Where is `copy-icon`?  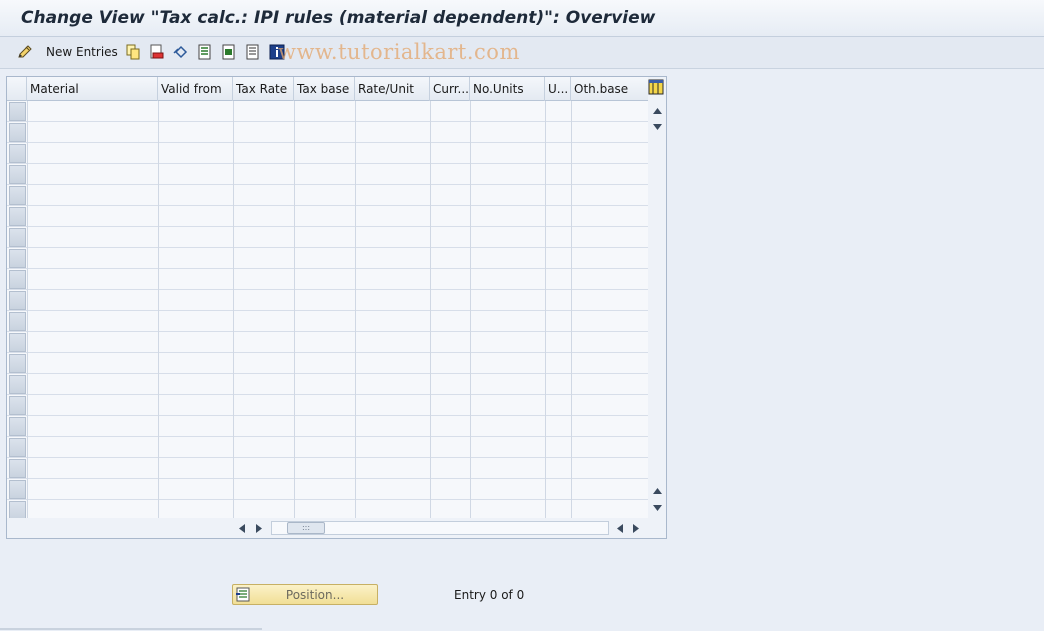
copy-icon is located at coordinates (133, 52).